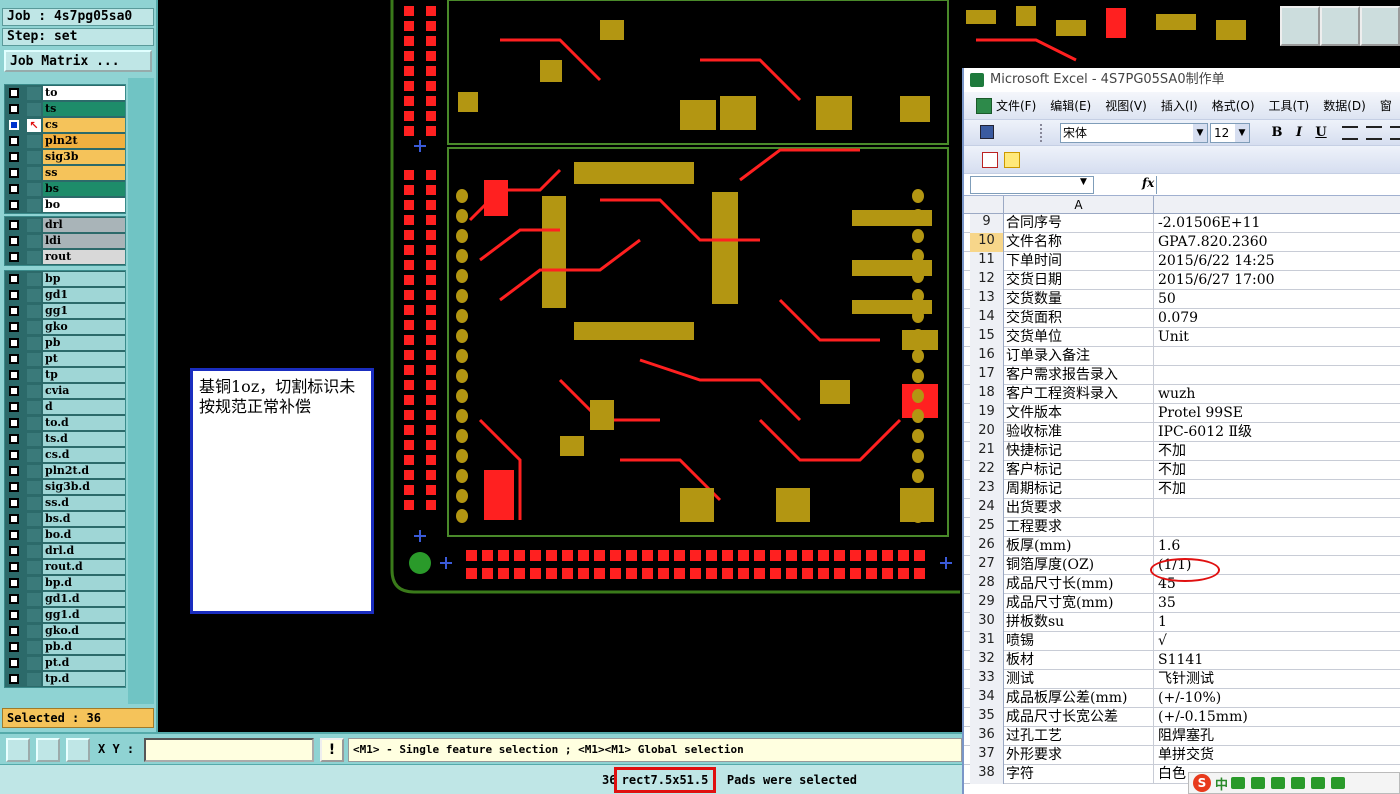 The height and width of the screenshot is (794, 1400). Describe the element at coordinates (987, 603) in the screenshot. I see `row-number: 29` at that location.